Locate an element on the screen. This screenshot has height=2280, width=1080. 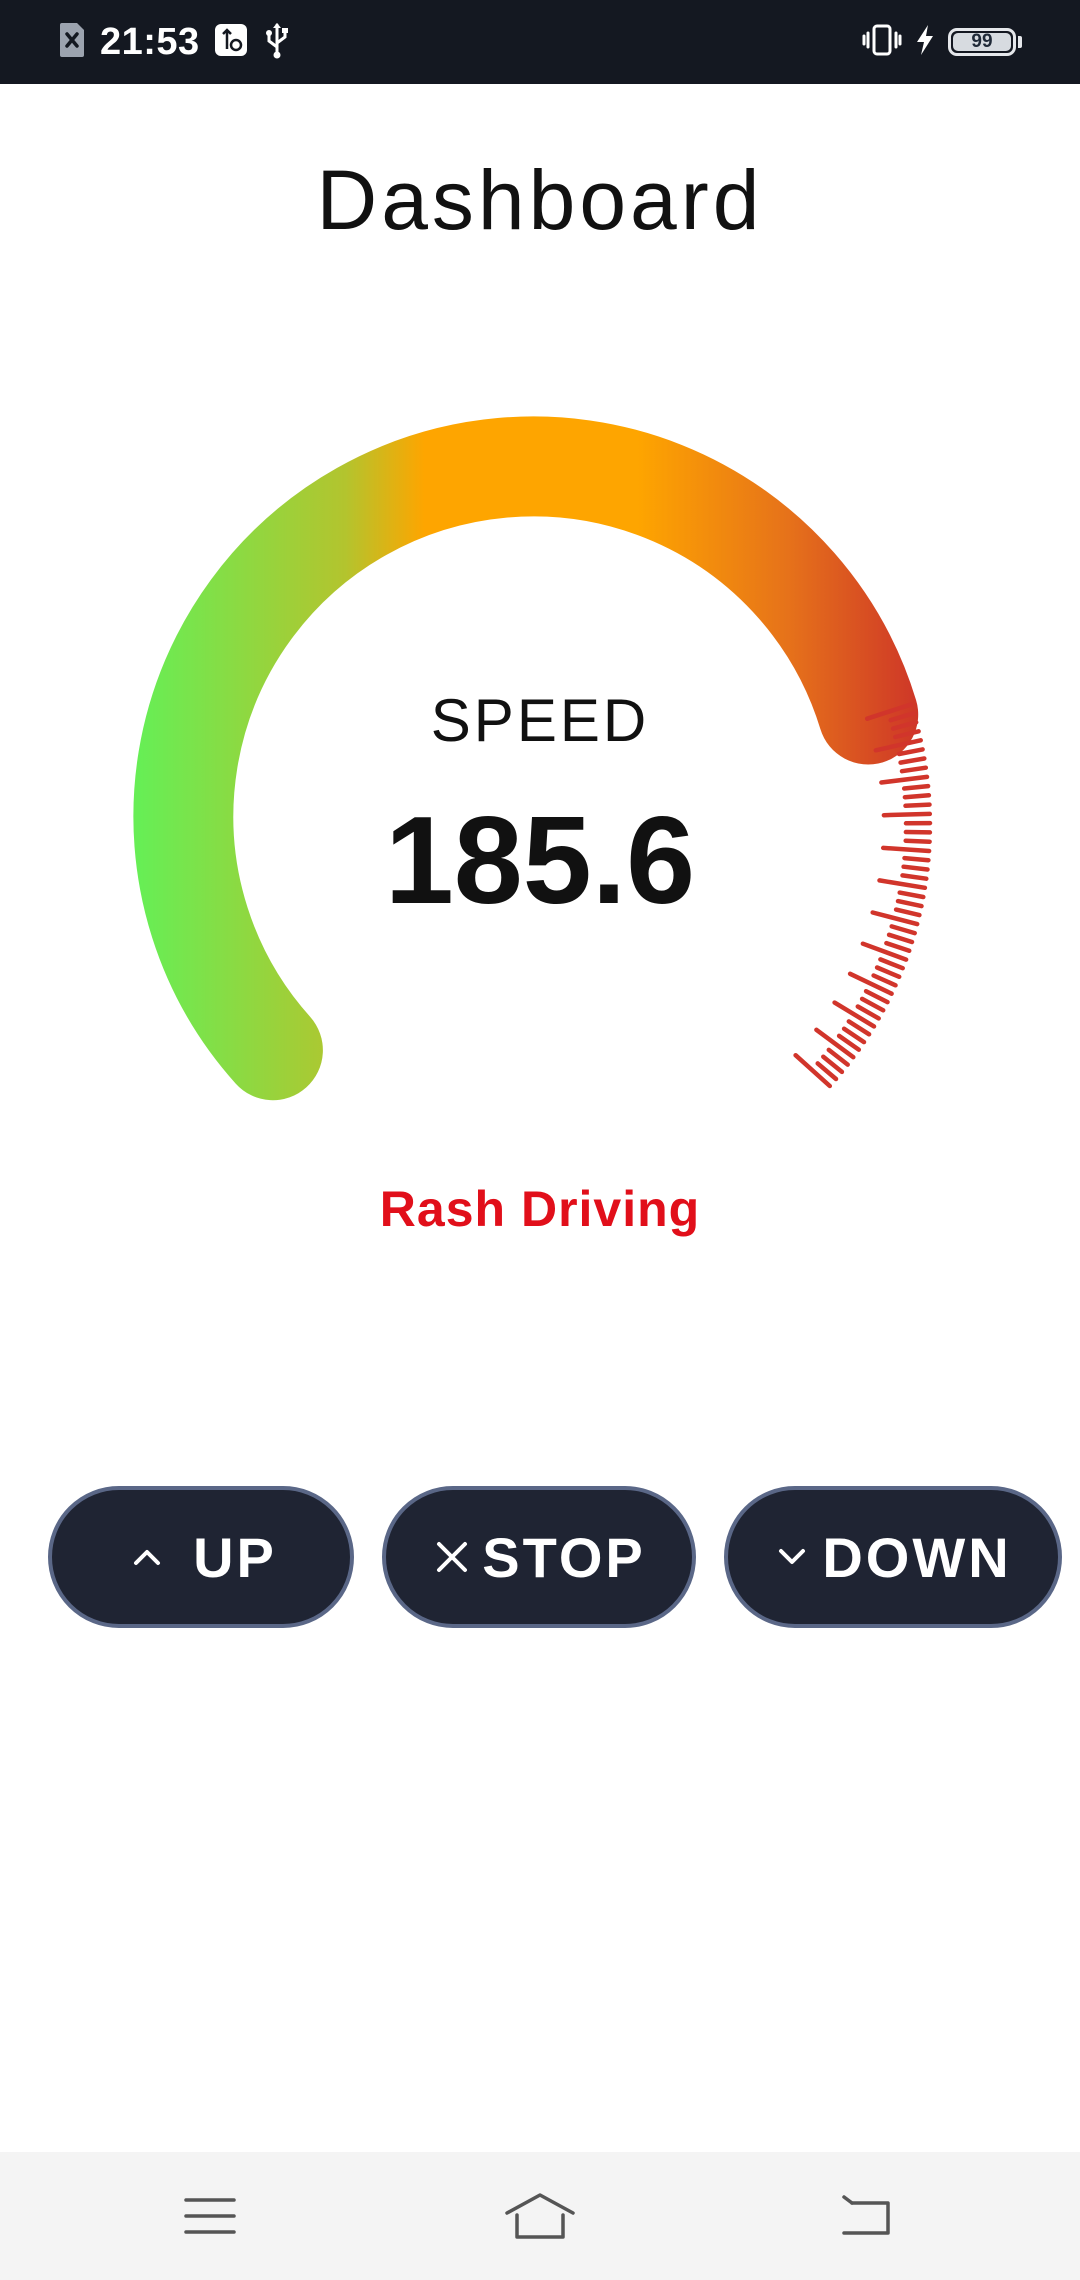
stop-button: STOP is located at coordinates (539, 1557).